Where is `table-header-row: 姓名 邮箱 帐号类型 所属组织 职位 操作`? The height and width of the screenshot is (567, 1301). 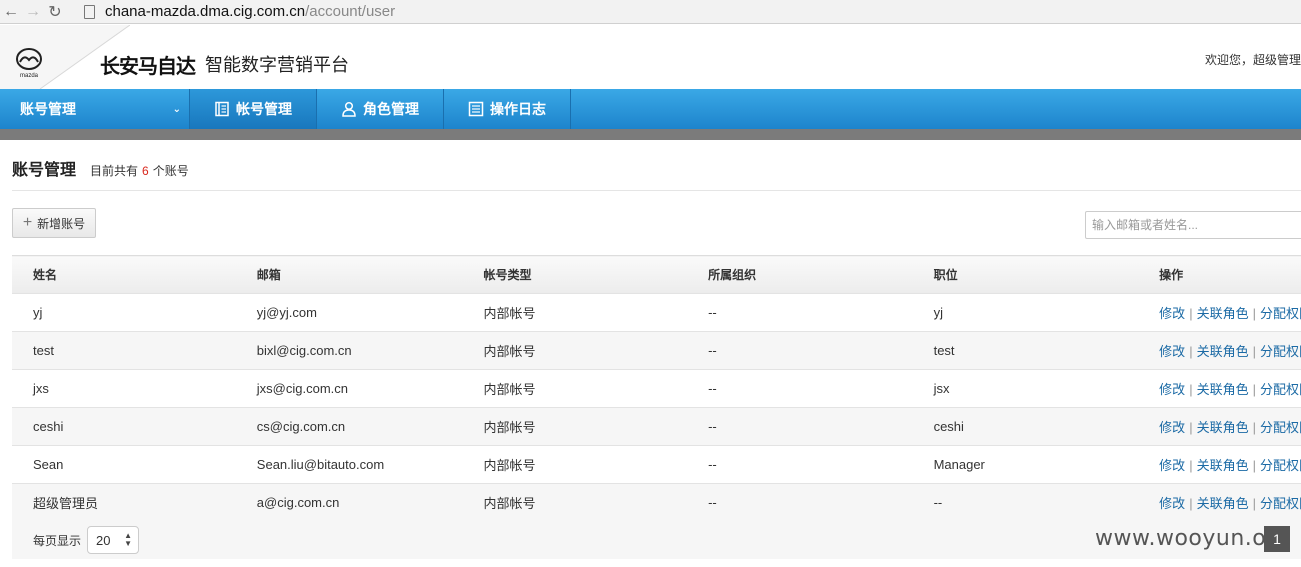 table-header-row: 姓名 邮箱 帐号类型 所属组织 职位 操作 is located at coordinates (656, 274).